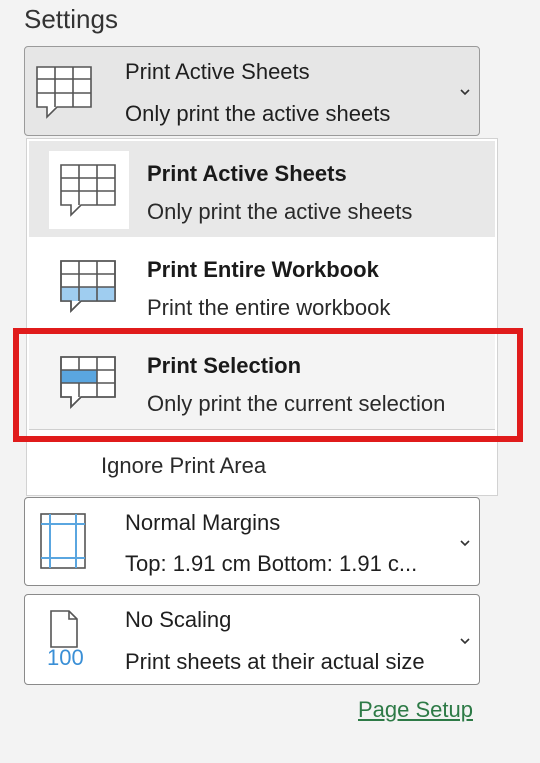 The image size is (540, 763). What do you see at coordinates (280, 211) in the screenshot?
I see `option-desc: Only print the active sheets` at bounding box center [280, 211].